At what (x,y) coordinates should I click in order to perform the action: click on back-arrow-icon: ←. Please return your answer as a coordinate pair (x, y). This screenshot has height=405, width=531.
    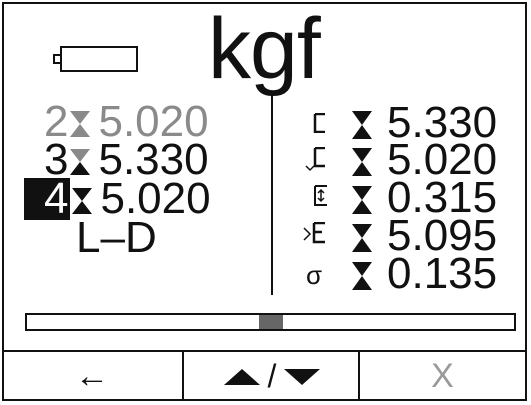
    Looking at the image, I should click on (92, 376).